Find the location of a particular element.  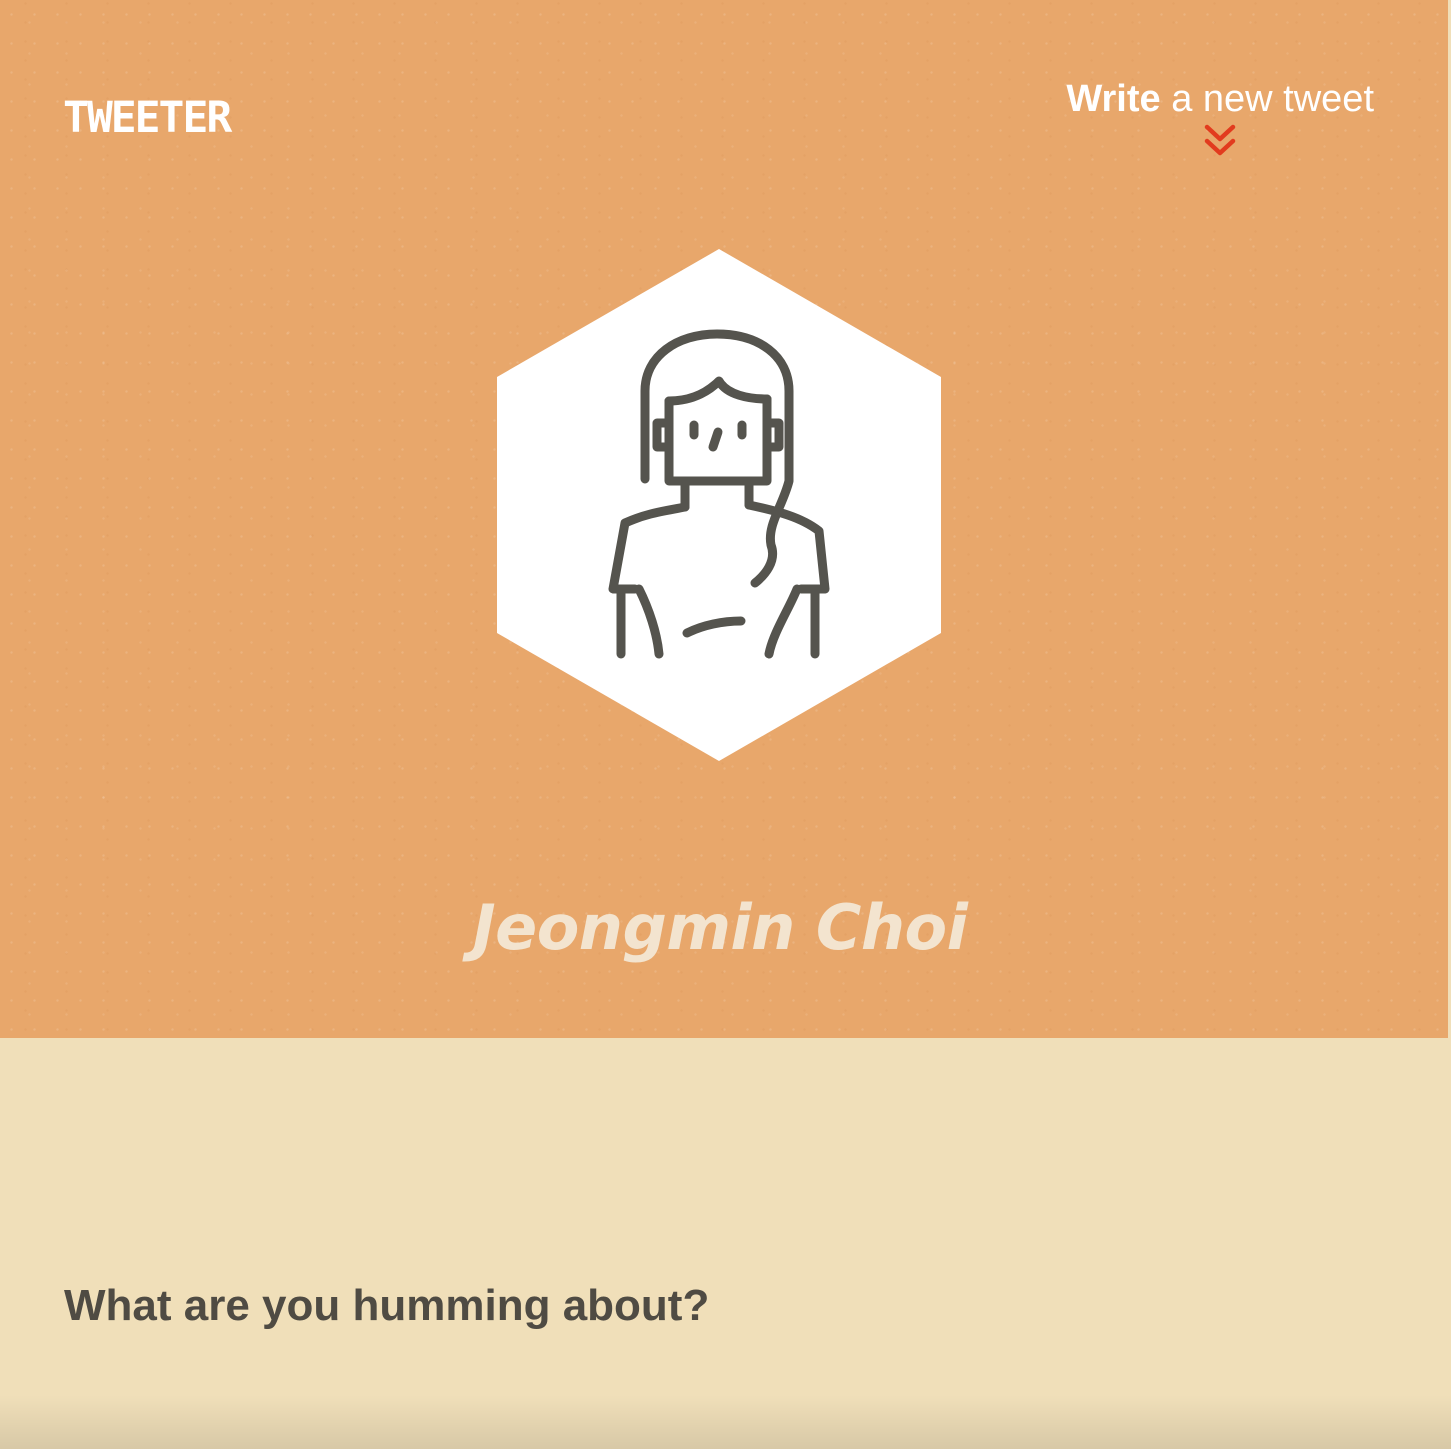

avatar-hexagon-frame is located at coordinates (719, 505).